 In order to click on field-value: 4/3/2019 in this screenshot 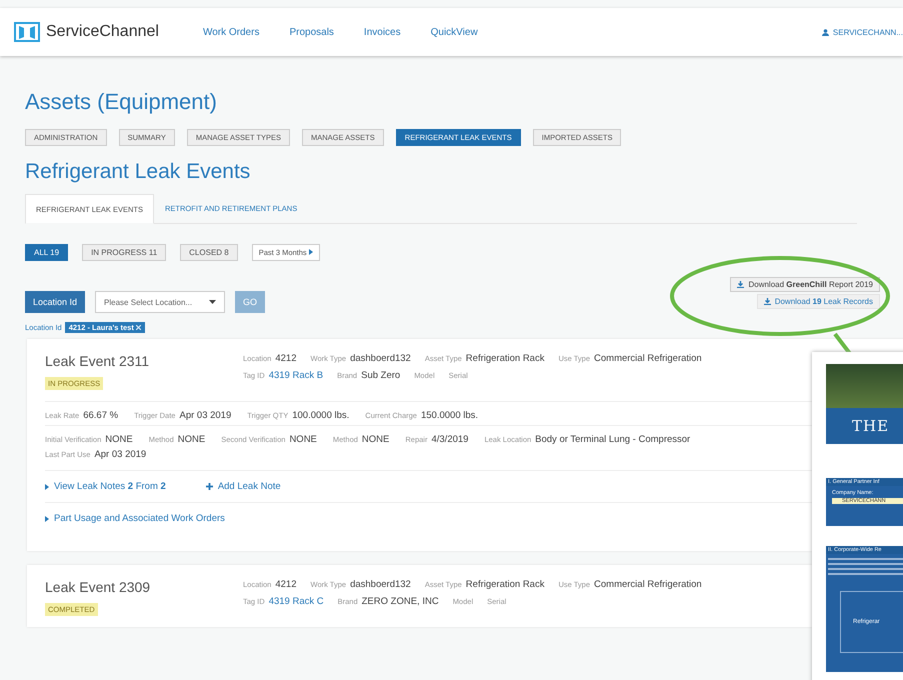, I will do `click(449, 439)`.